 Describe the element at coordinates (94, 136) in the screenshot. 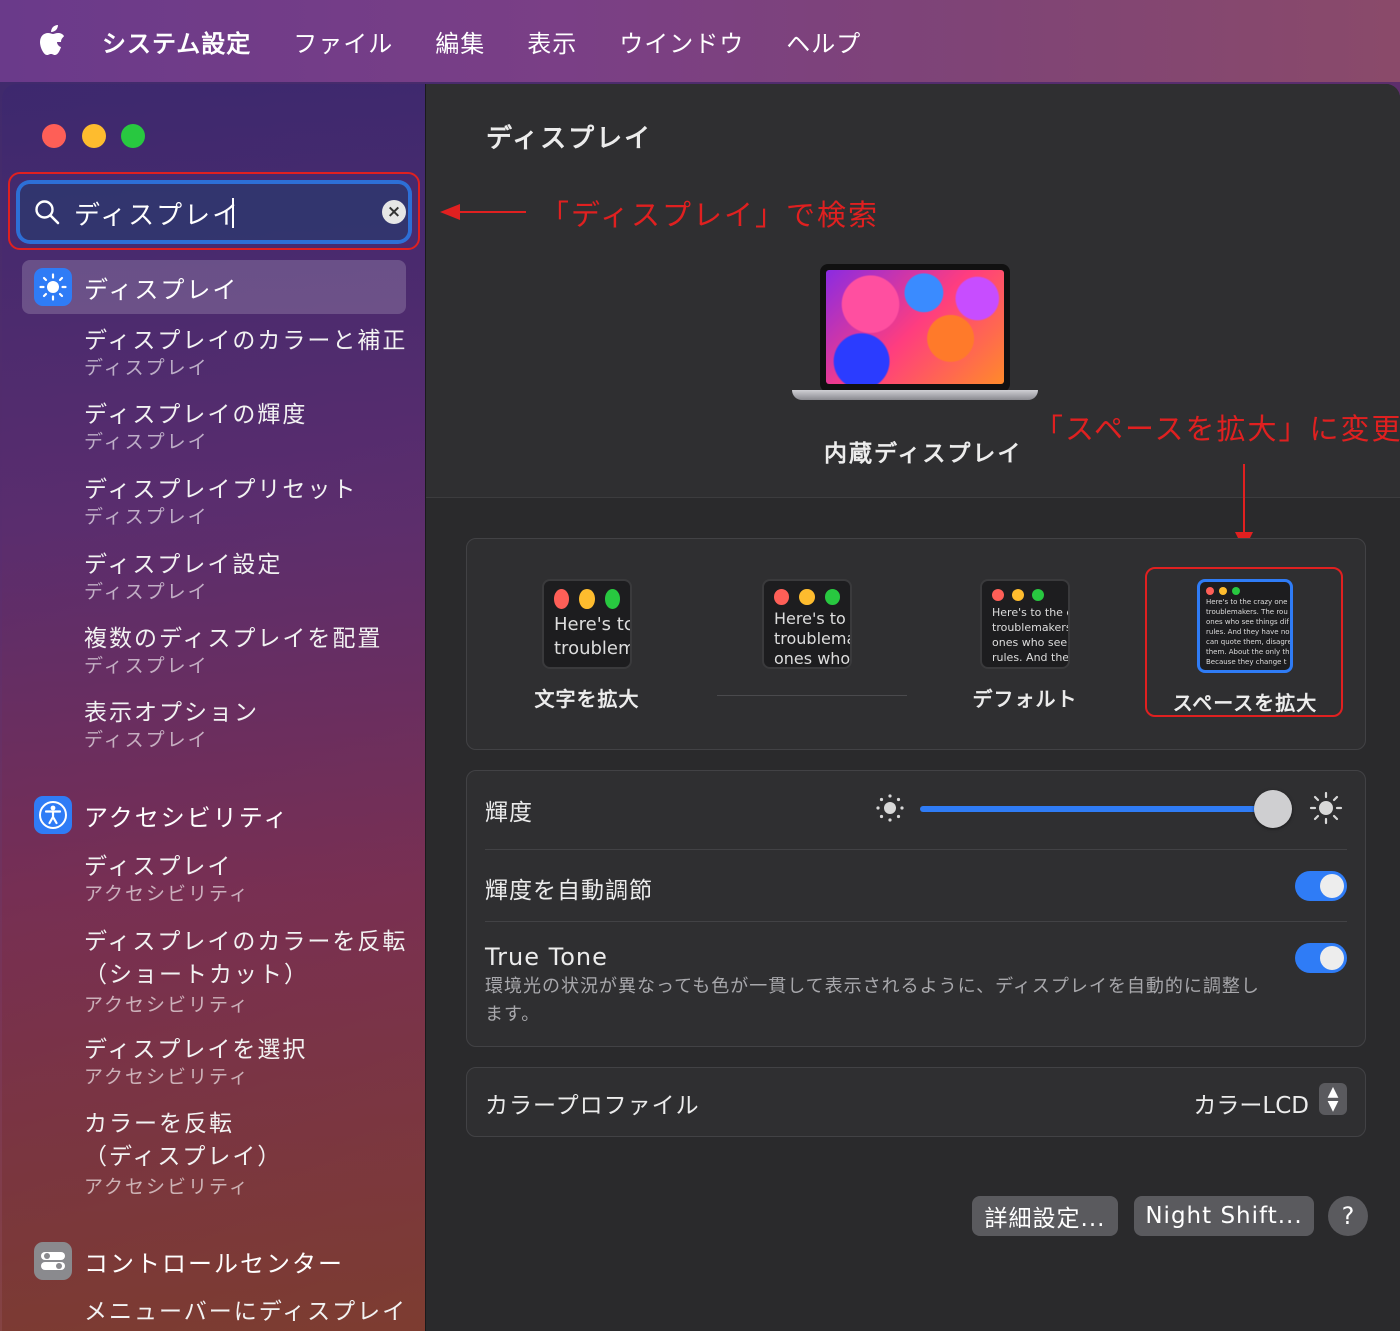

I see `minimize-window-button` at that location.